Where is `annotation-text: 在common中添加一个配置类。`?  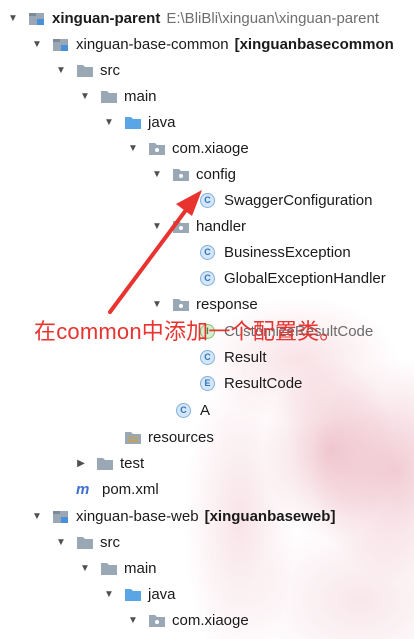
annotation-text: 在common中添加一个配置类。 is located at coordinates (188, 331).